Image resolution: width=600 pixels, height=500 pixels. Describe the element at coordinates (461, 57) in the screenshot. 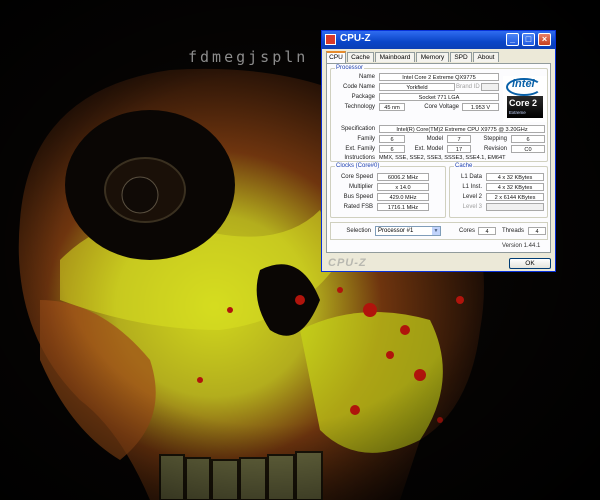

I see `tab-spd: SPD` at that location.